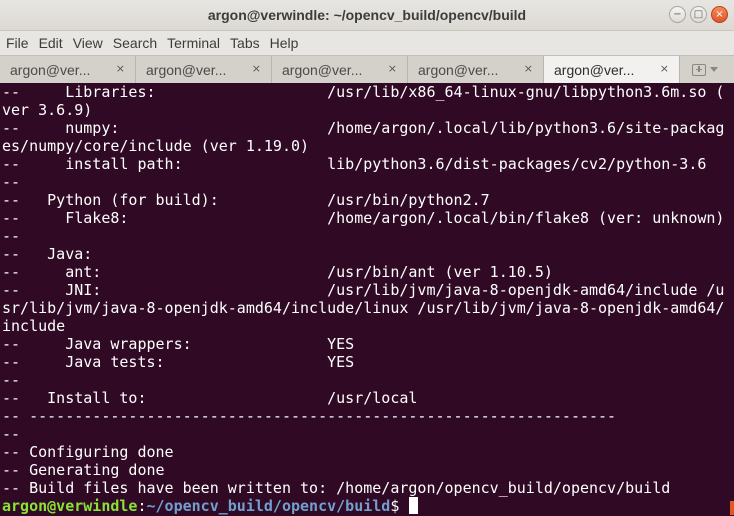 The height and width of the screenshot is (516, 734). What do you see at coordinates (677, 14) in the screenshot?
I see `minimize-button: −` at bounding box center [677, 14].